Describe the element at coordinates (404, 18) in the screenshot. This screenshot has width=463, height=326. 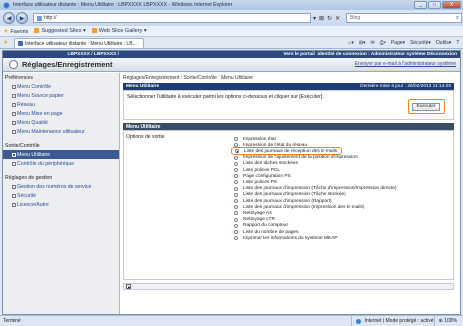
I see `search-input: Bing ⌕` at that location.